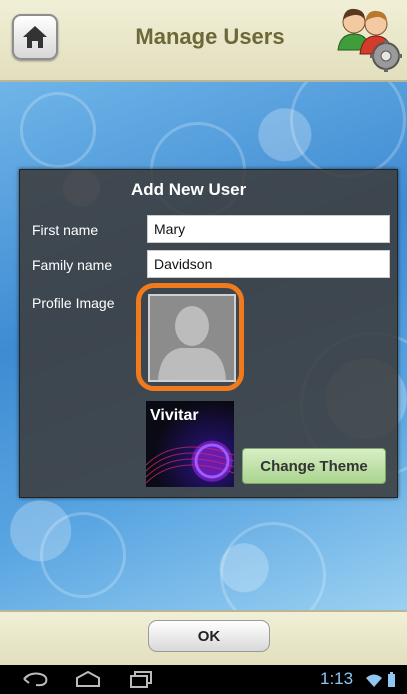 This screenshot has width=407, height=694. What do you see at coordinates (88, 679) in the screenshot?
I see `home-nav-icon` at bounding box center [88, 679].